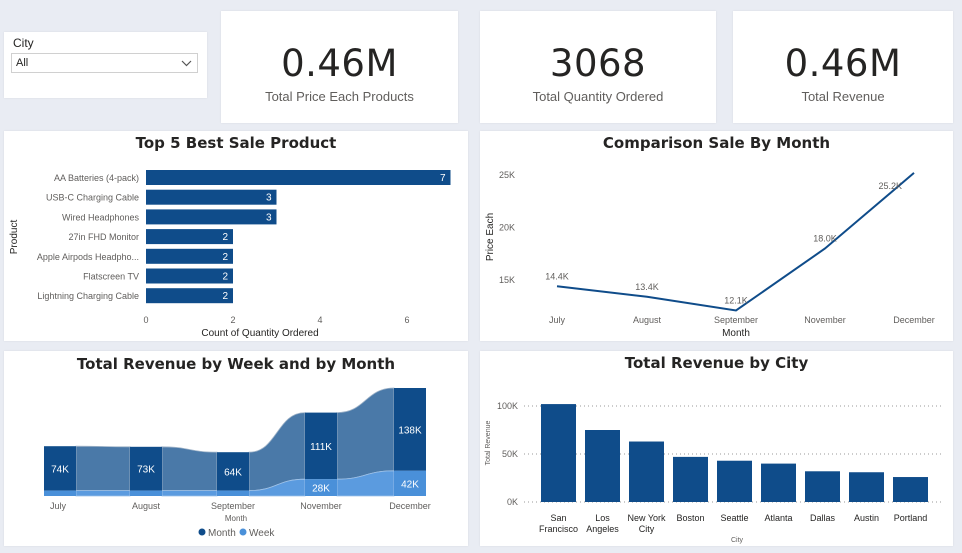  What do you see at coordinates (111, 277) in the screenshot?
I see `category-label: Flatscreen TV` at bounding box center [111, 277].